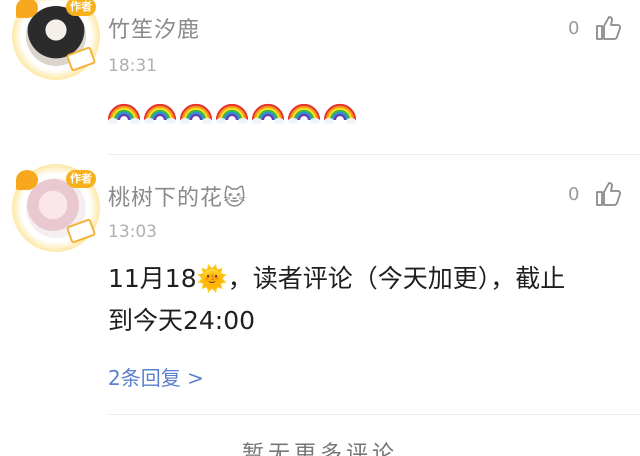 This screenshot has height=456, width=640. Describe the element at coordinates (363, 300) in the screenshot. I see `comment-body: 11月18🌞，读者评论（今天加更），截止 到今天24:00` at that location.